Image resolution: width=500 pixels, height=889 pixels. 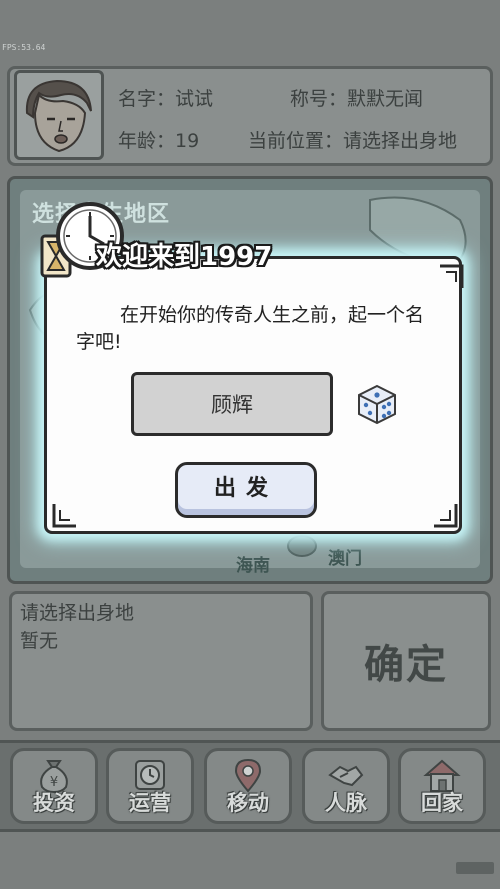 What do you see at coordinates (232, 404) in the screenshot?
I see `name-input` at bounding box center [232, 404].